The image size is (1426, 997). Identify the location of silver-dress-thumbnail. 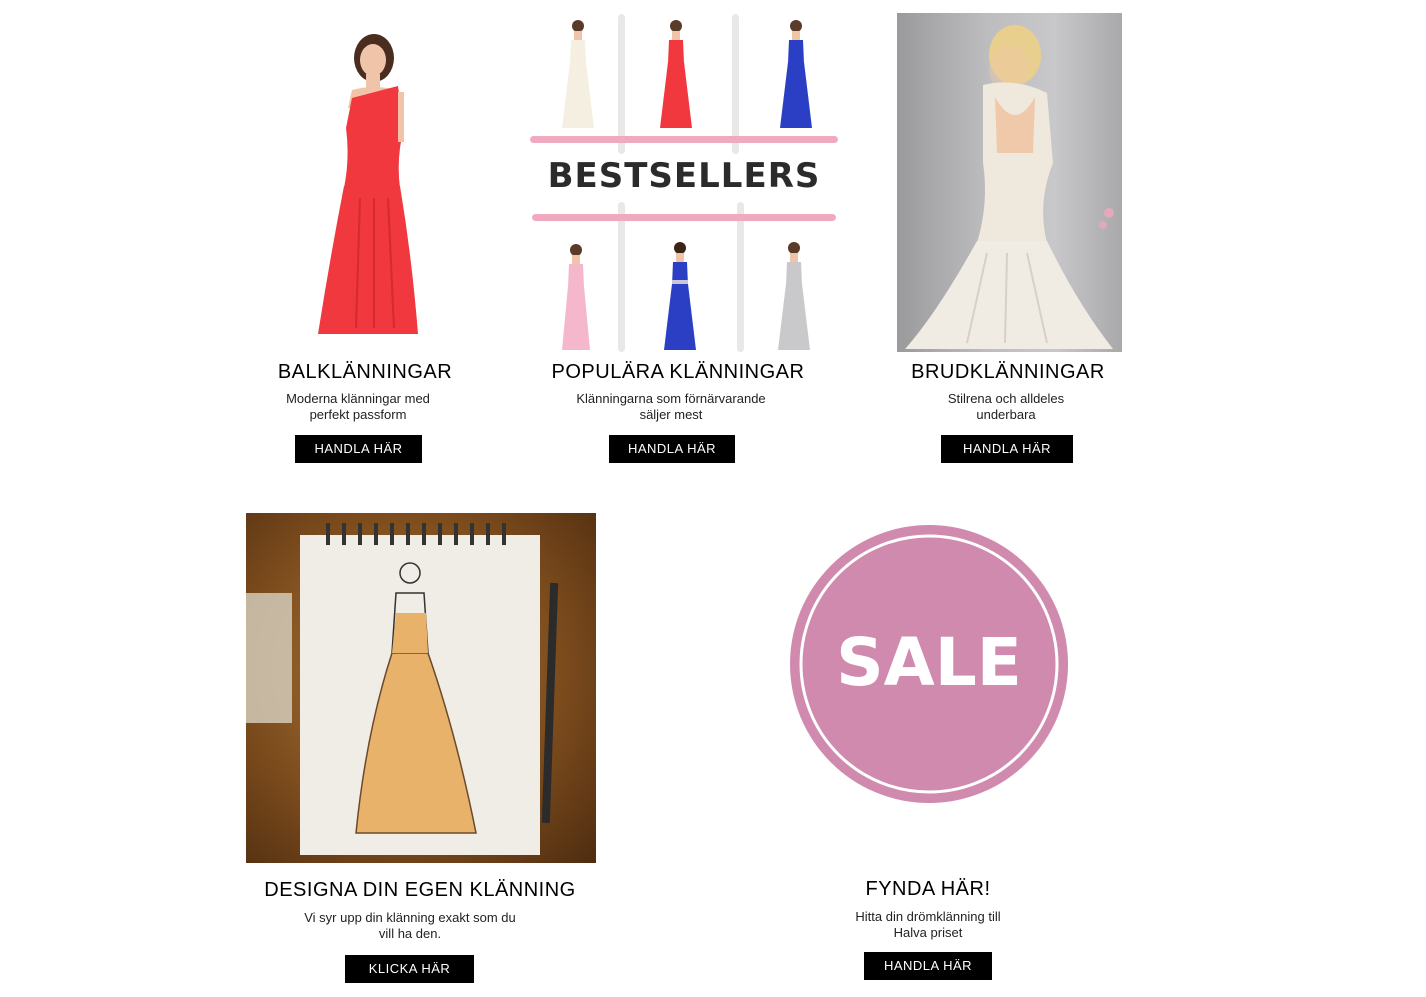
(794, 296).